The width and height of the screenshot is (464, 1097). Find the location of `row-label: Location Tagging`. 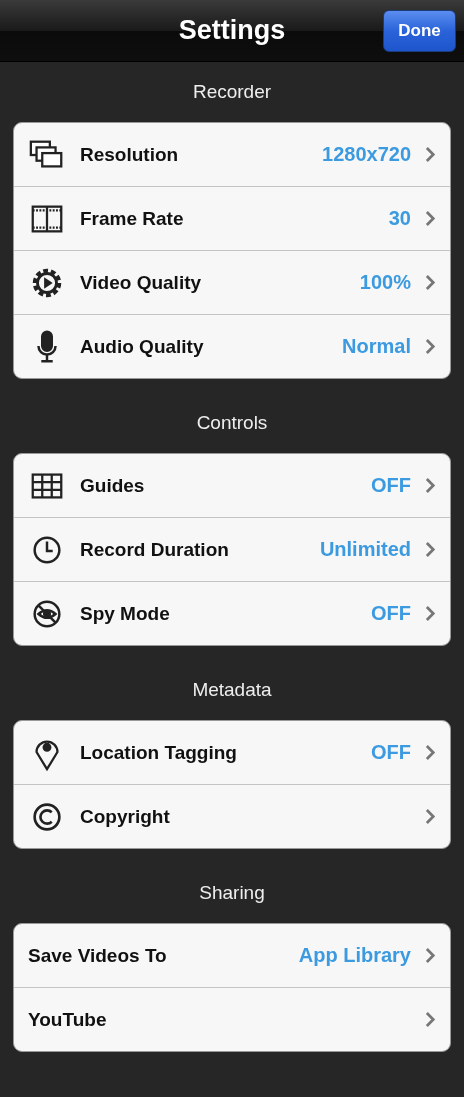

row-label: Location Tagging is located at coordinates (159, 752).